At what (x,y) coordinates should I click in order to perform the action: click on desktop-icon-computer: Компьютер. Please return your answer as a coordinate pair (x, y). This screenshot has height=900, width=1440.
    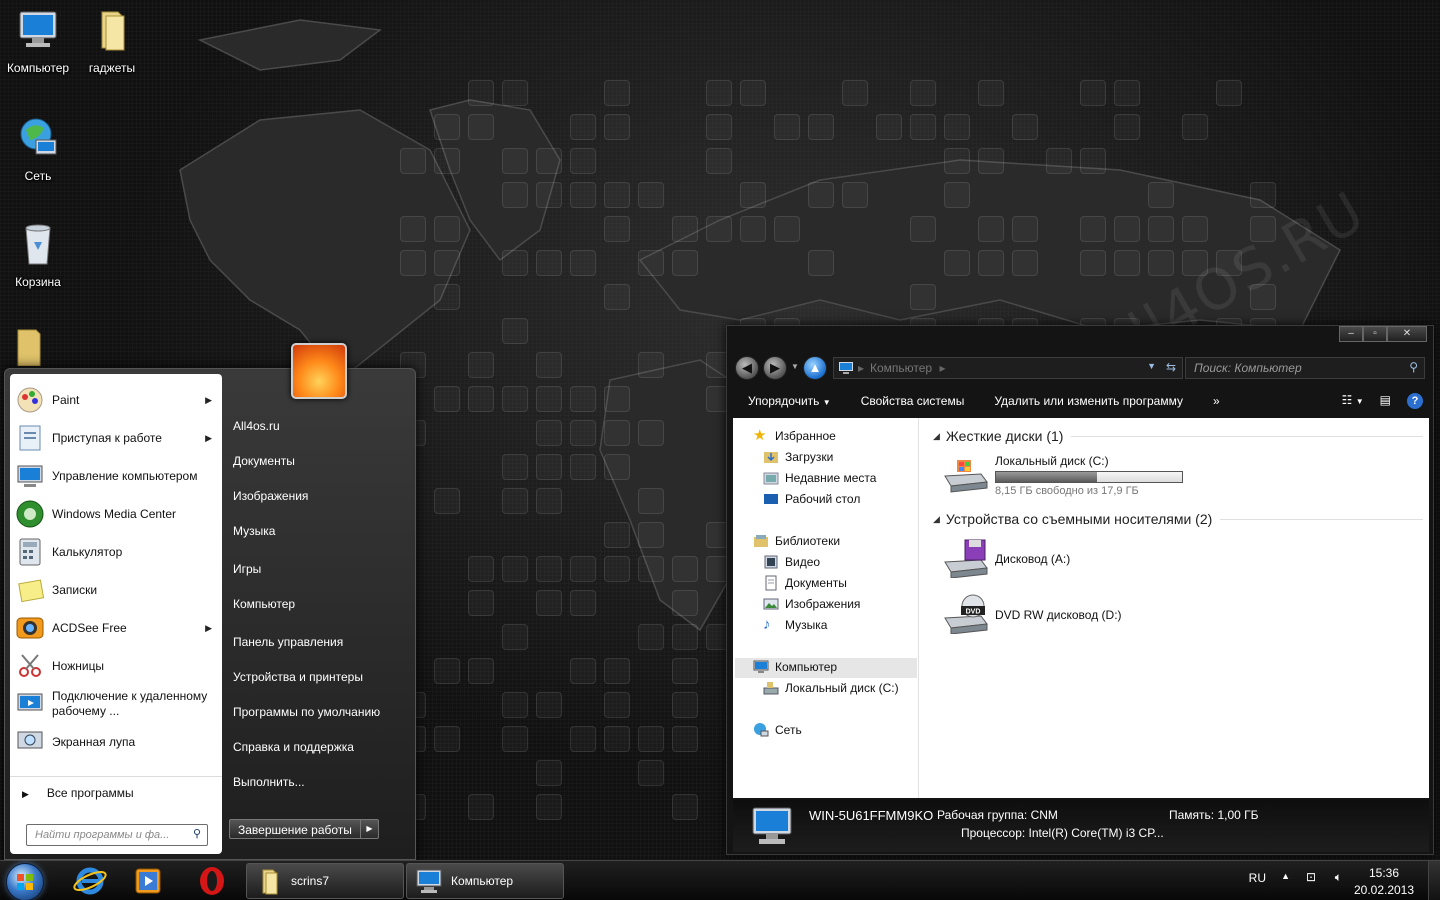
    Looking at the image, I should click on (38, 40).